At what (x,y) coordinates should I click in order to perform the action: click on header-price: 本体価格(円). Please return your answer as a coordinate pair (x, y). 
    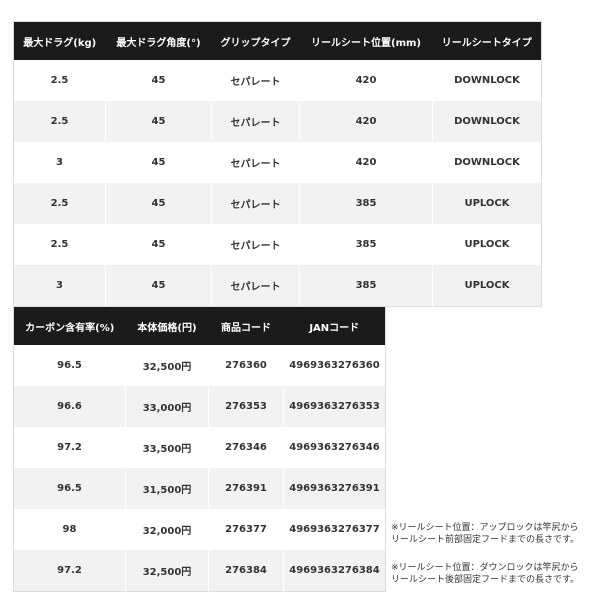
    Looking at the image, I should click on (167, 325).